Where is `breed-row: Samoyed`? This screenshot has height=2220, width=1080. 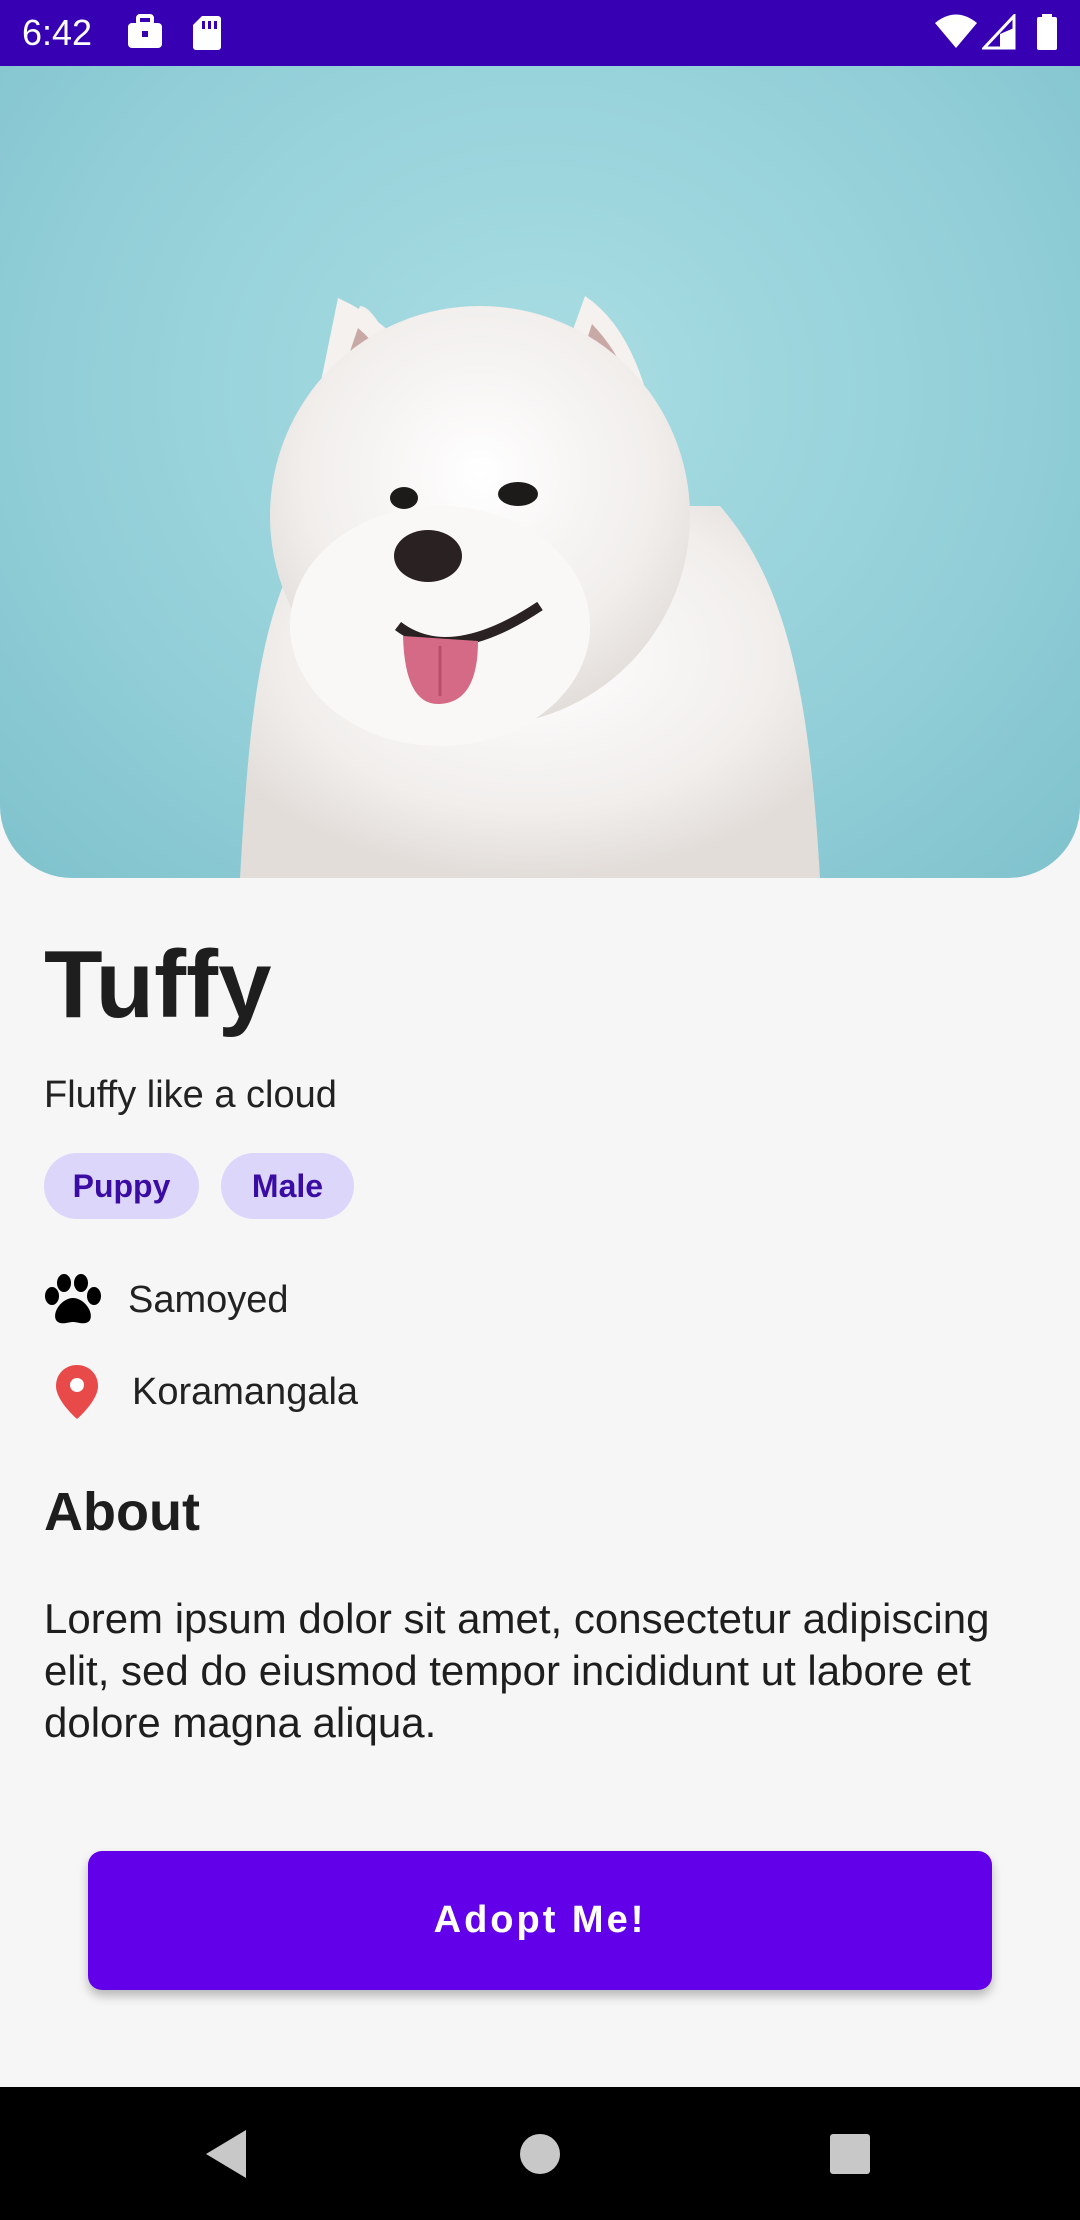
breed-row: Samoyed is located at coordinates (166, 1300).